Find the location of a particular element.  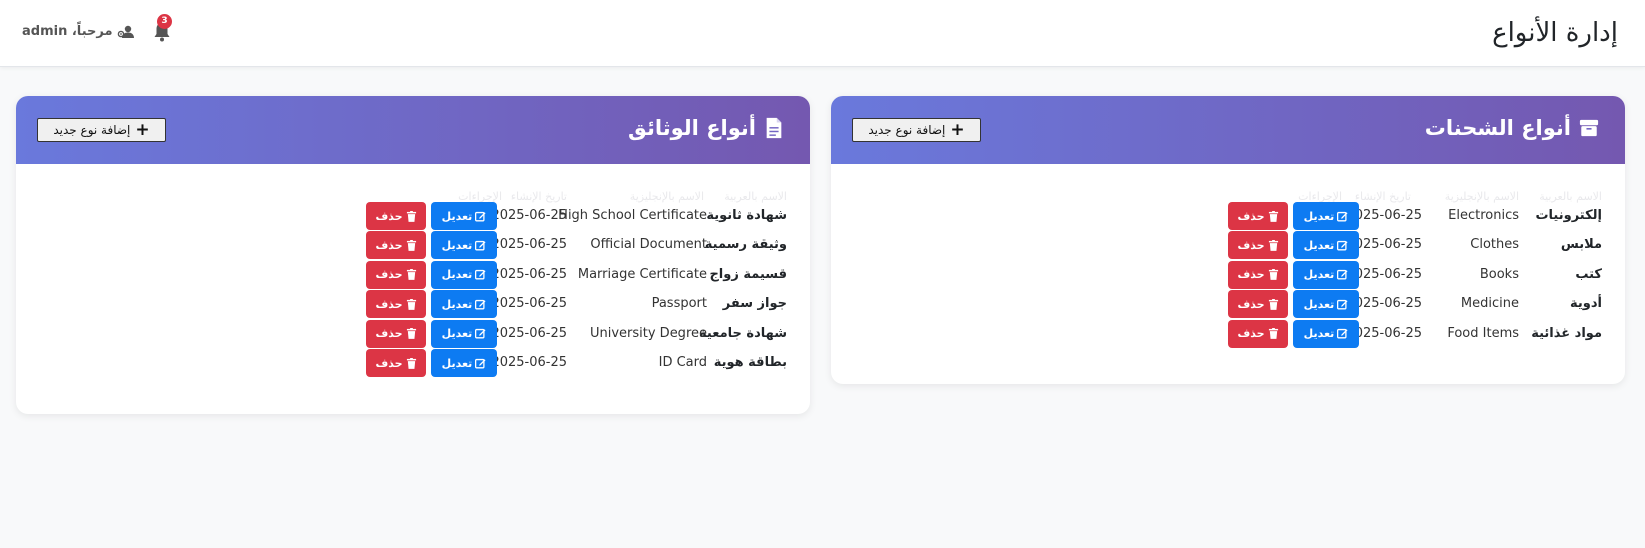

card-header: أنواع الشحنات + إضافة نوع جديد is located at coordinates (1228, 130).